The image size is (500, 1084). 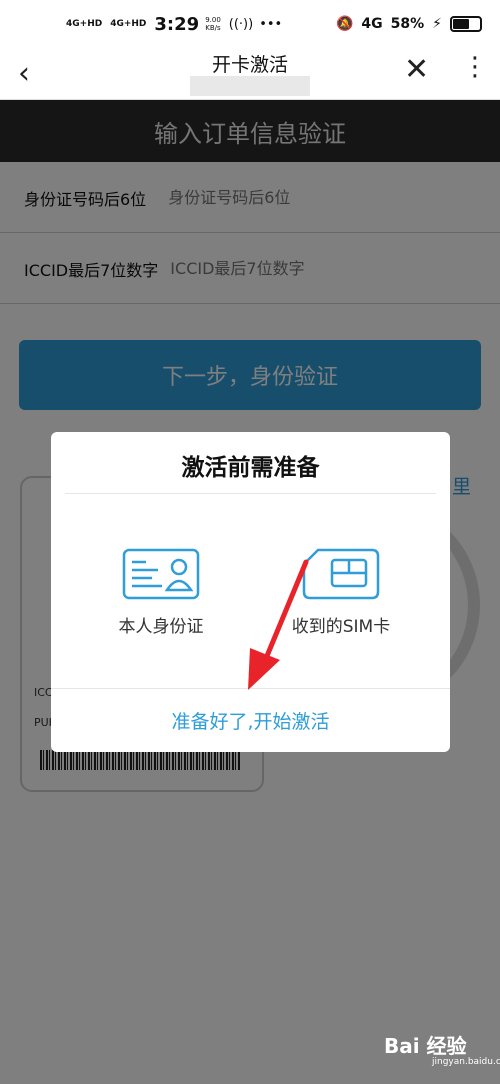 I want to click on prep-item-sim-card: 收到的SIM卡, so click(x=341, y=592).